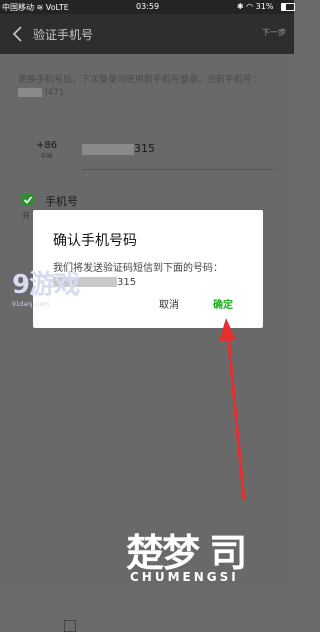 The height and width of the screenshot is (632, 320). I want to click on brand-name: CHUMENGSI, so click(184, 577).